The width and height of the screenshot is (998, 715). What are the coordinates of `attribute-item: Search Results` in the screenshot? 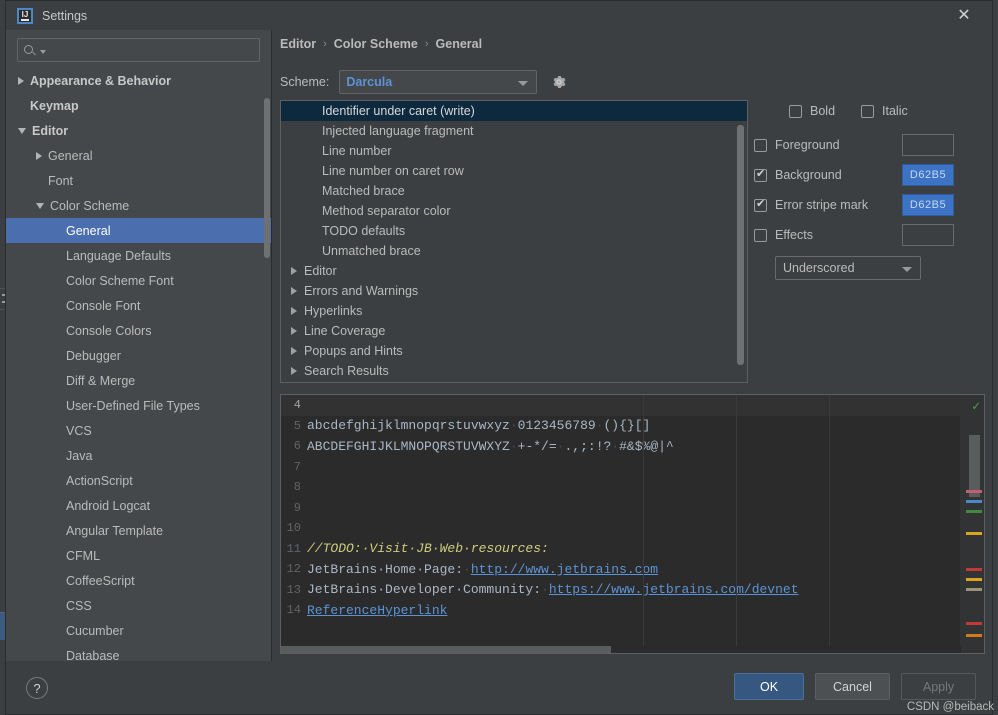 It's located at (514, 371).